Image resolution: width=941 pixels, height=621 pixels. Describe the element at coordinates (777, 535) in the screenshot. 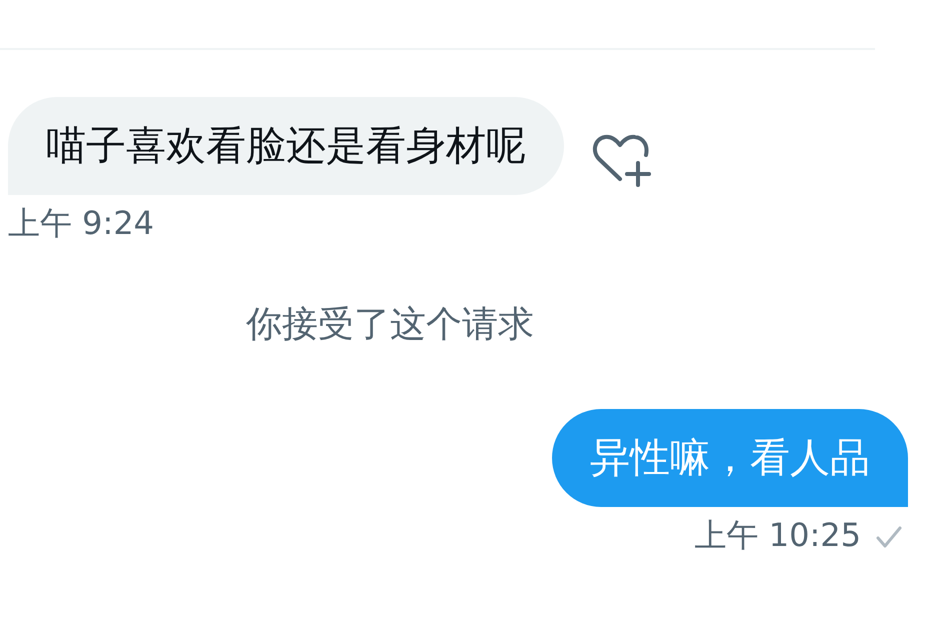

I see `timestamp: 上午 10:25` at that location.